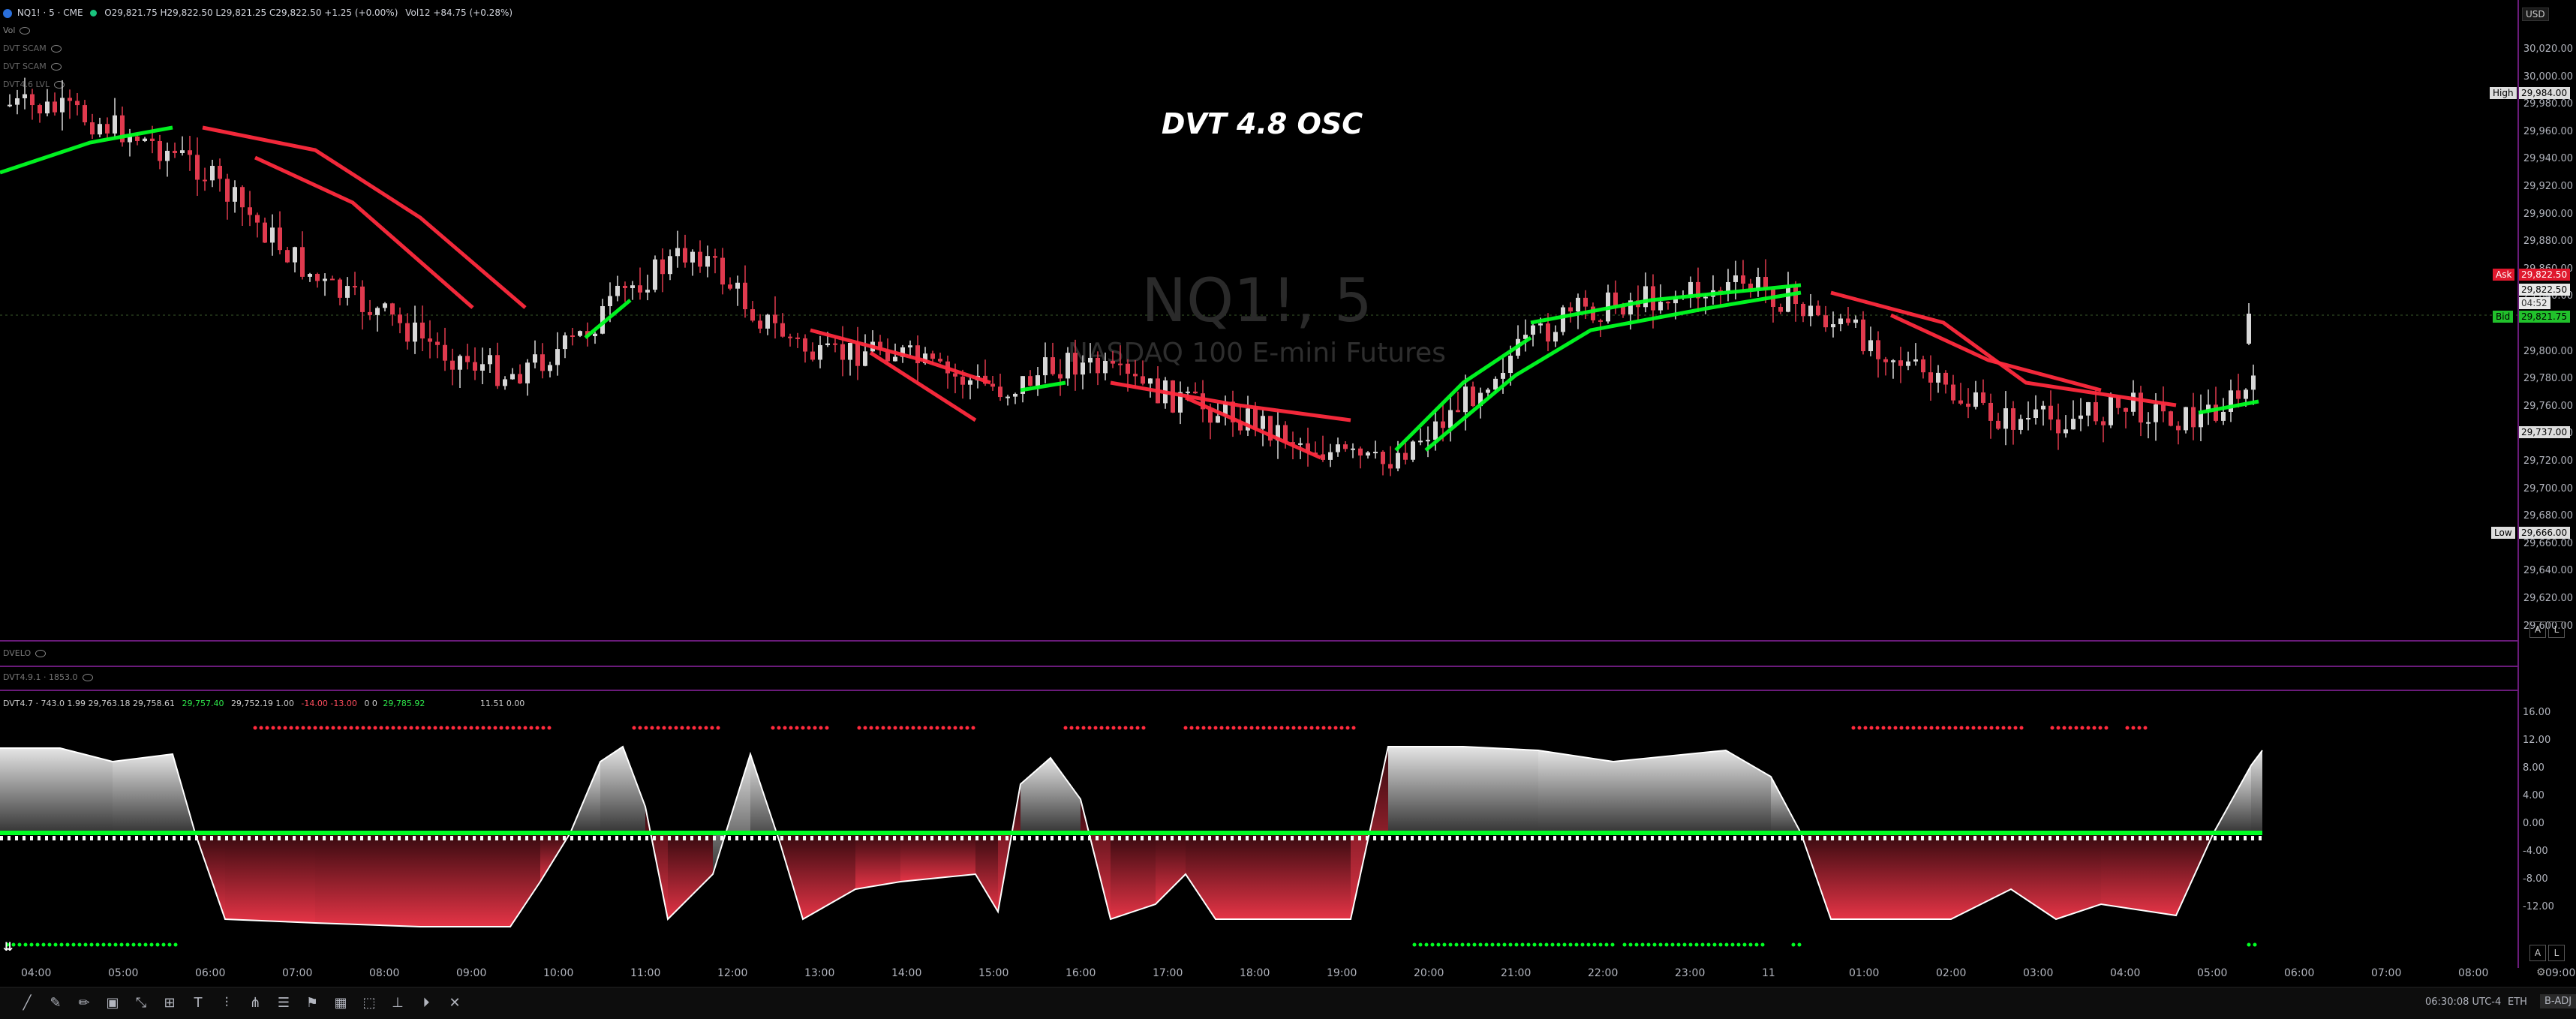  I want to click on path-icon: ⤡, so click(141, 1003).